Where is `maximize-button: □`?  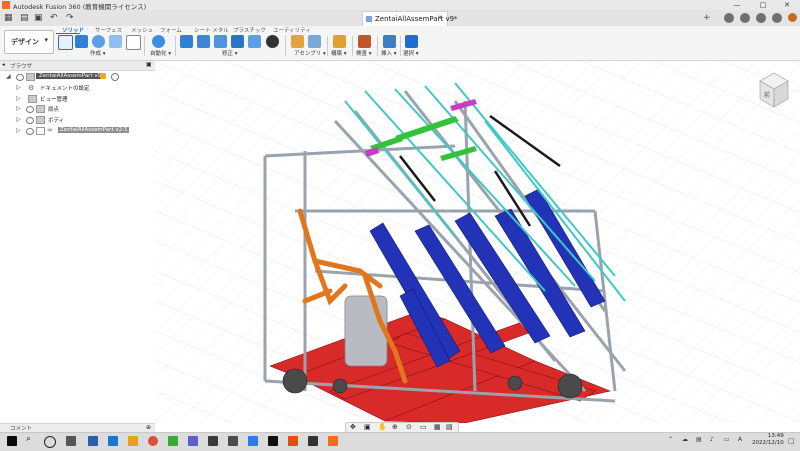
maximize-button: □ is located at coordinates (763, 5).